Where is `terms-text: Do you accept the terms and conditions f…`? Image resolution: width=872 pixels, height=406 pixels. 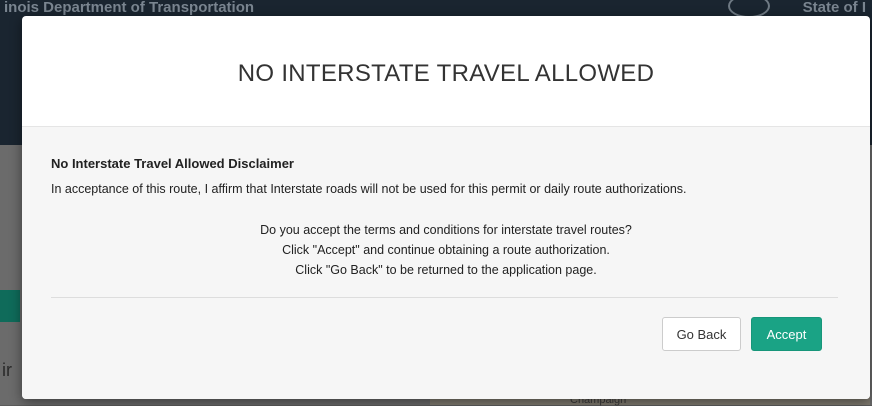 terms-text: Do you accept the terms and conditions f… is located at coordinates (446, 250).